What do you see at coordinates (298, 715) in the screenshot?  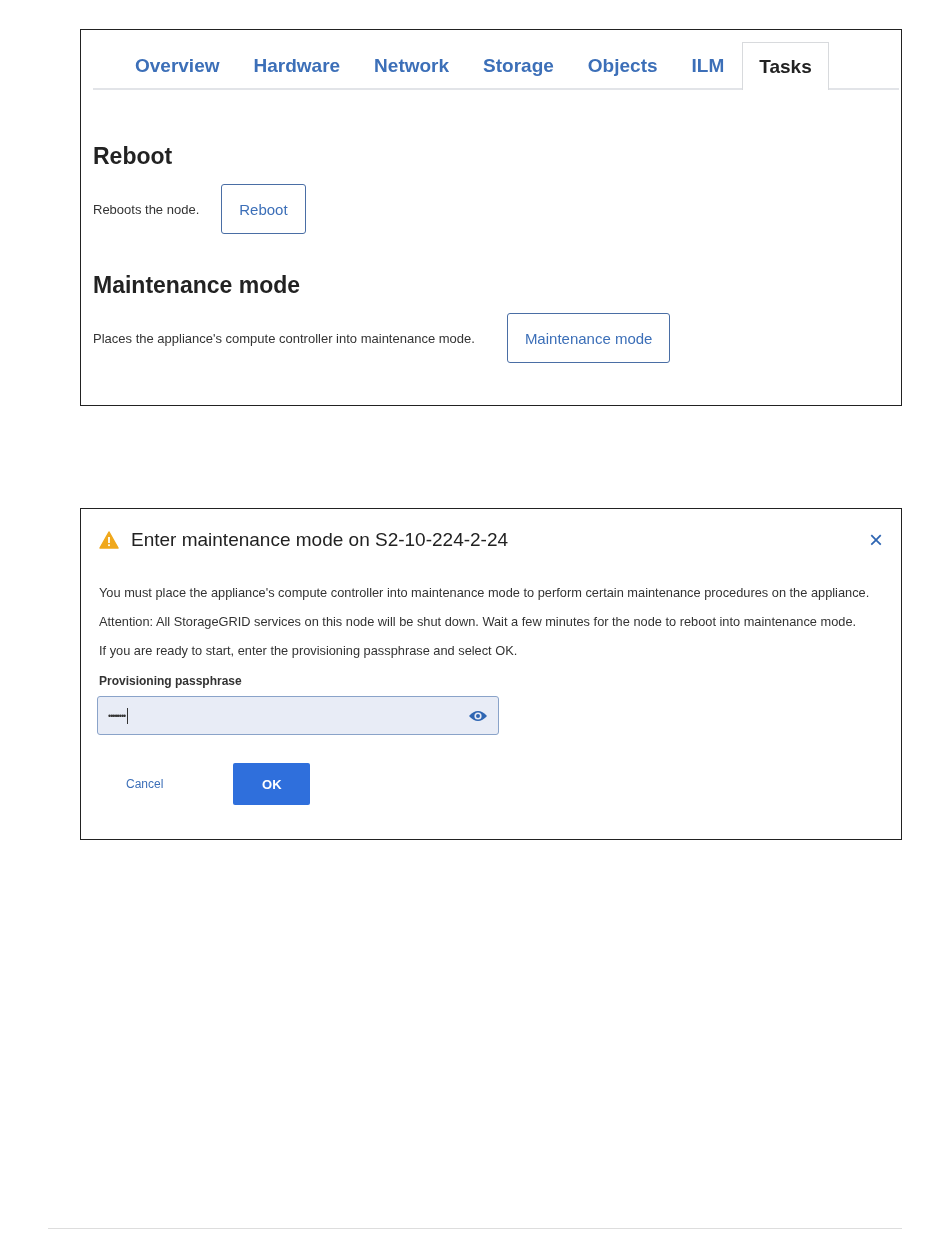 I see `passphrase-field: ••••••••` at bounding box center [298, 715].